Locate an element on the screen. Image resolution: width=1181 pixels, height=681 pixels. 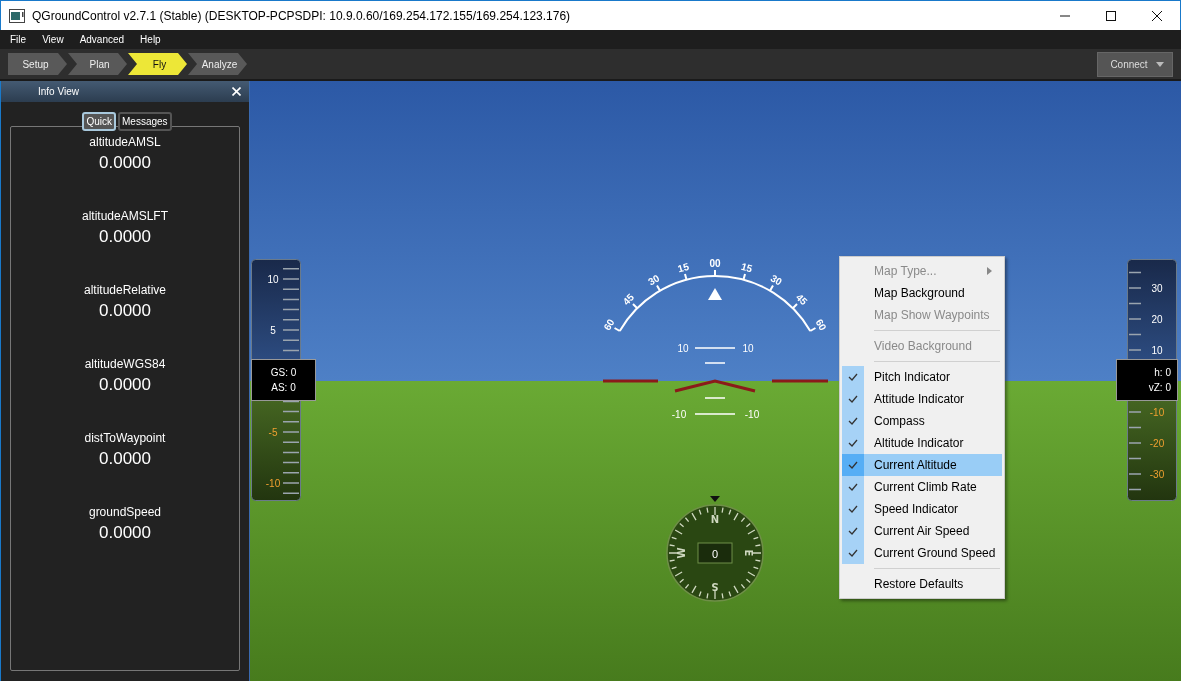
scale-label: -30 is located at coordinates (1157, 474).